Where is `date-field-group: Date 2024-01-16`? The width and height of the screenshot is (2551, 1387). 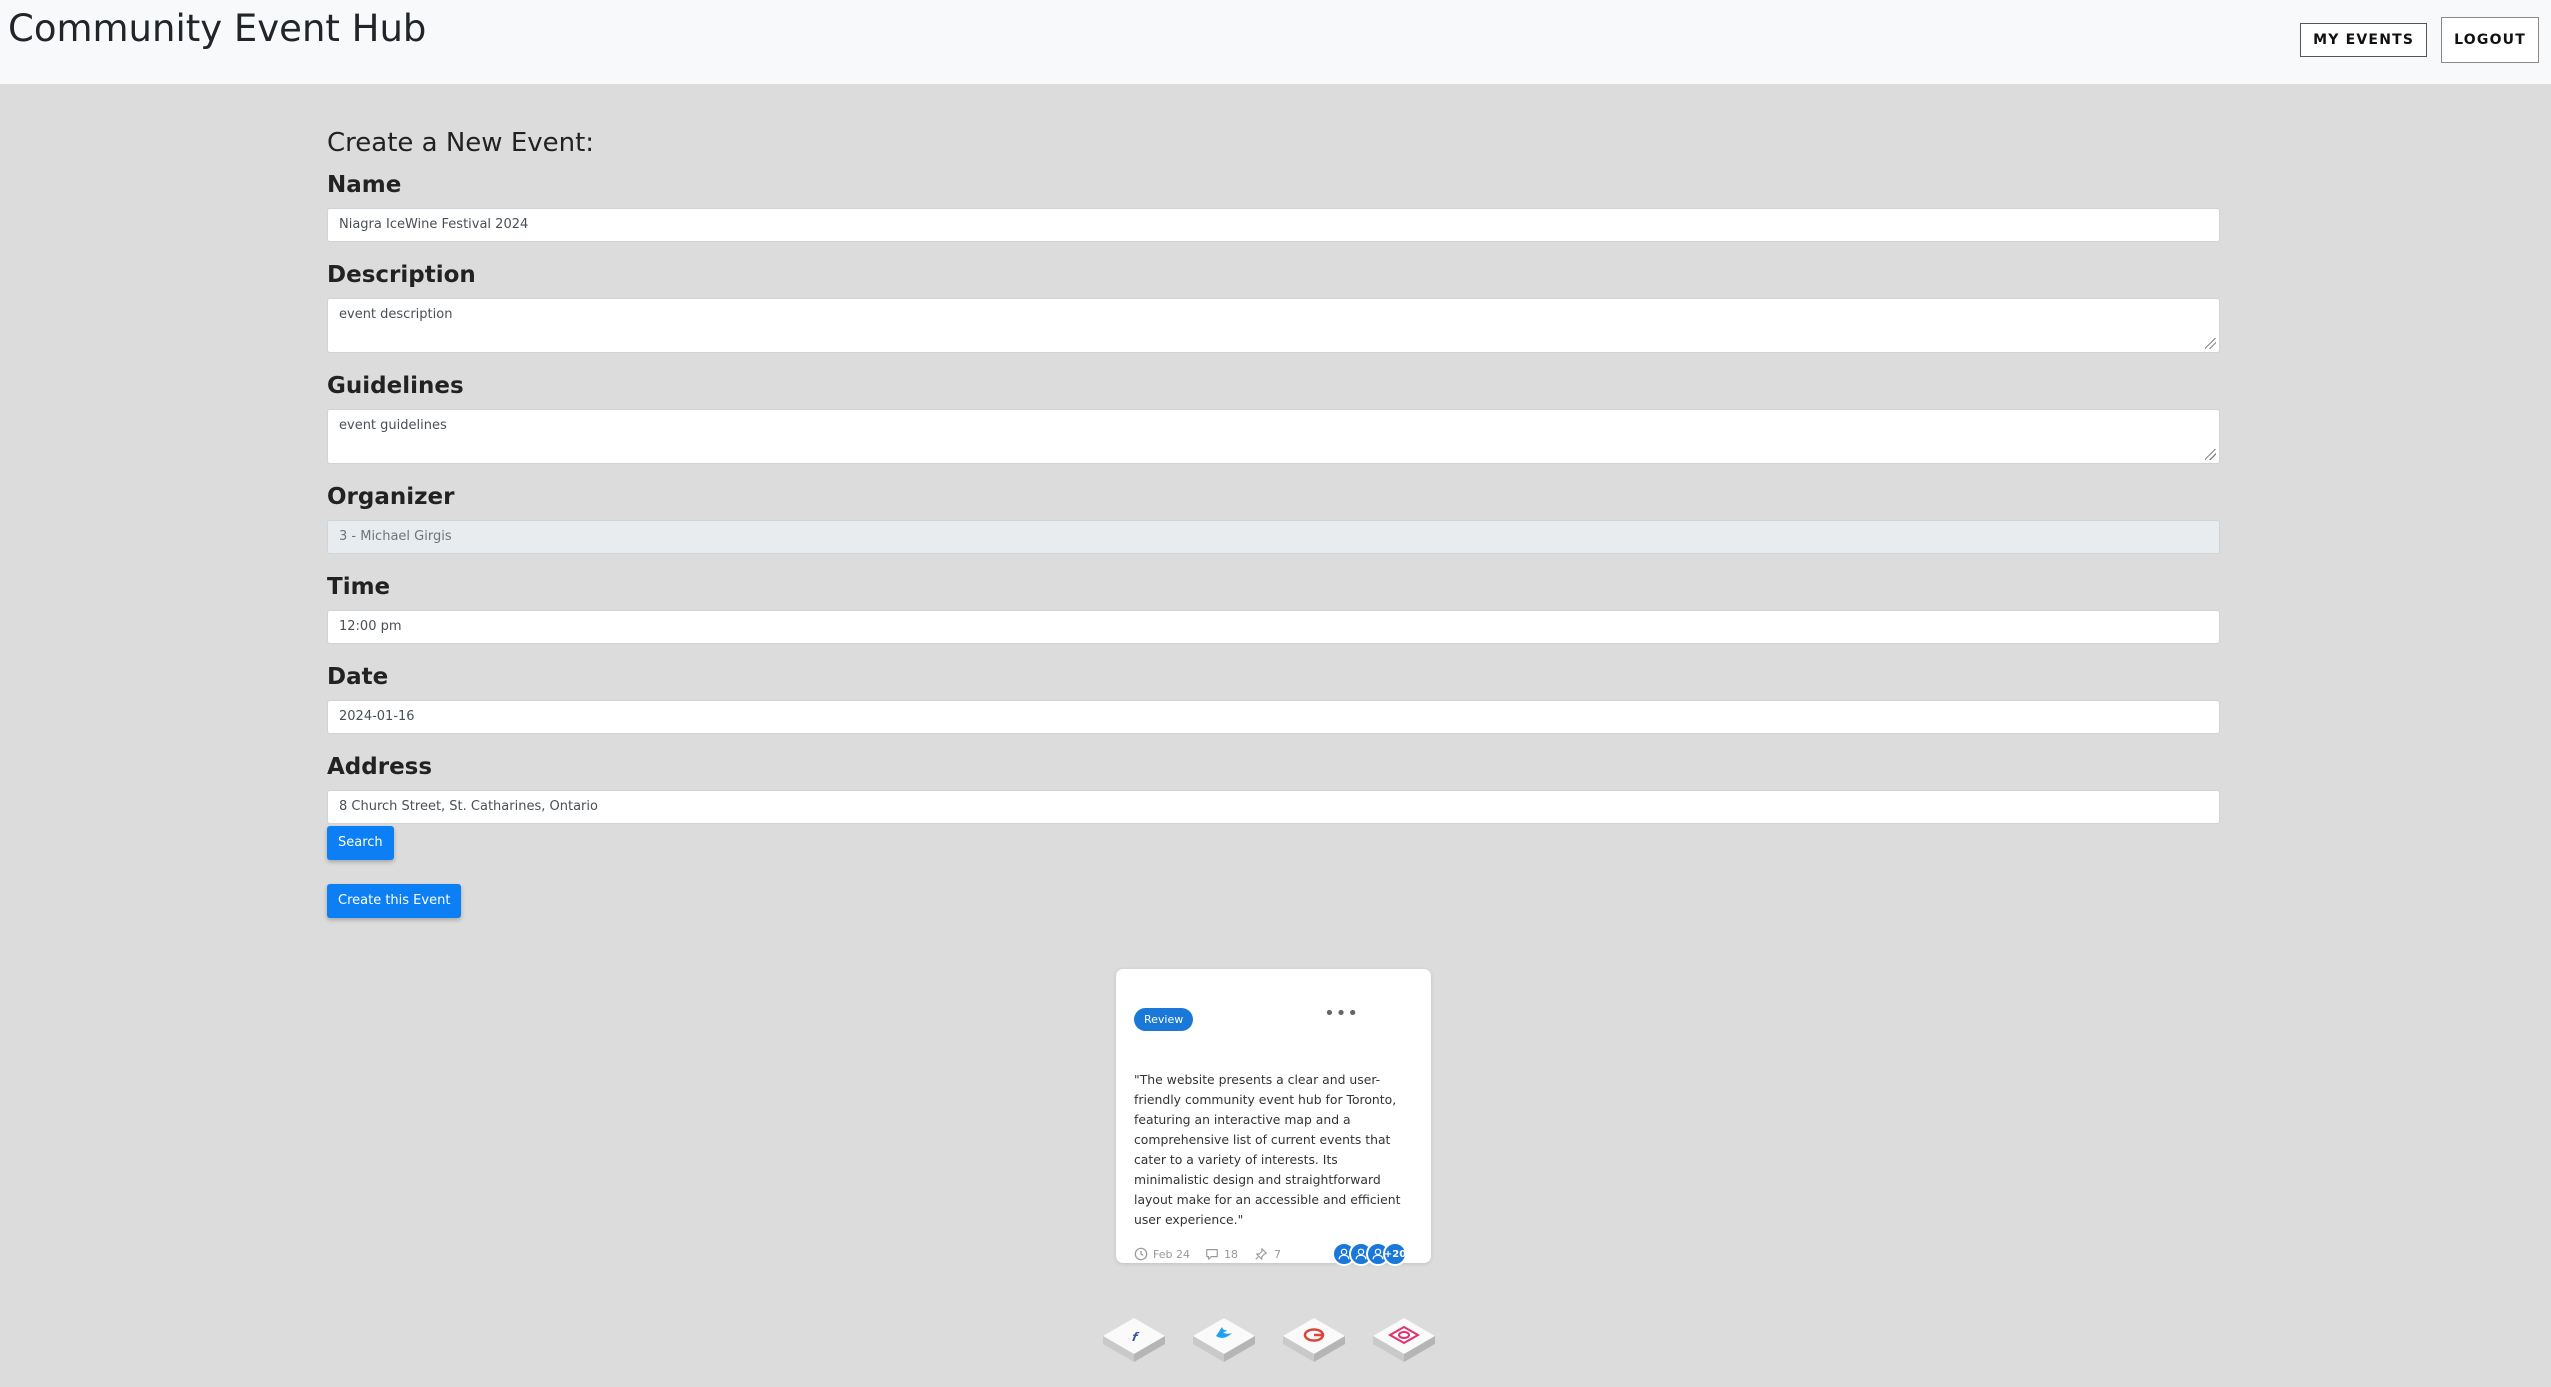
date-field-group: Date 2024-01-16 is located at coordinates (1273, 699).